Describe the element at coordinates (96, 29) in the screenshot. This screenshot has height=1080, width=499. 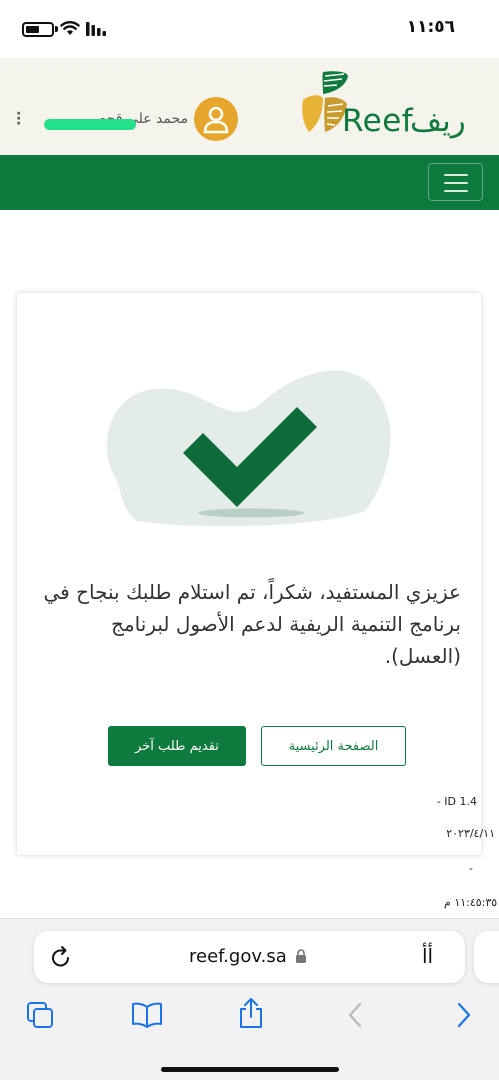
I see `cellular-signal-icon` at that location.